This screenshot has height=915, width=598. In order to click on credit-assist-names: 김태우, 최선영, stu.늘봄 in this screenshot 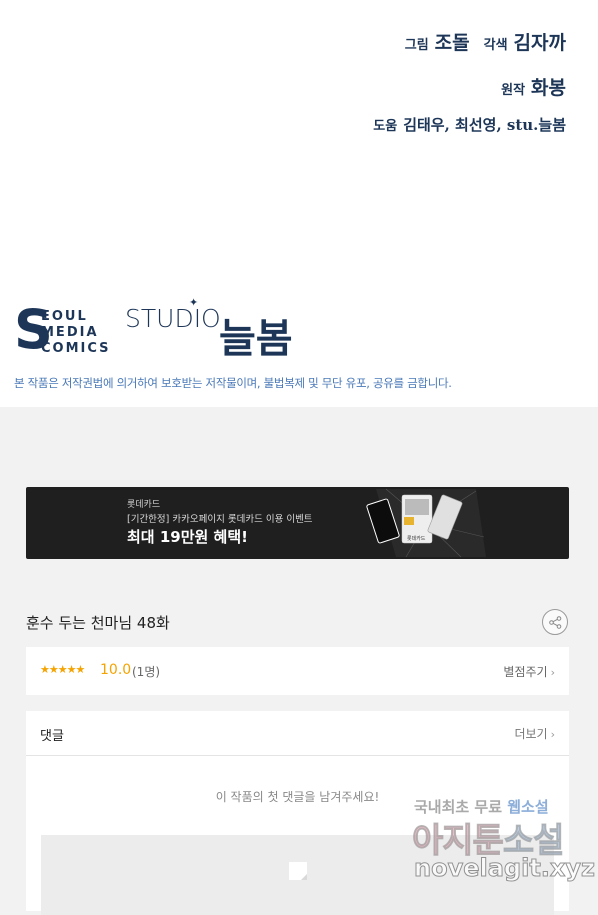, I will do `click(484, 125)`.